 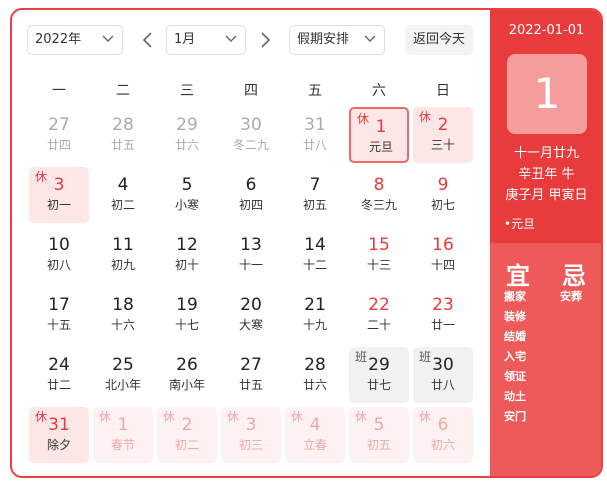 I want to click on day-cell: 休 5 初五, so click(x=379, y=435).